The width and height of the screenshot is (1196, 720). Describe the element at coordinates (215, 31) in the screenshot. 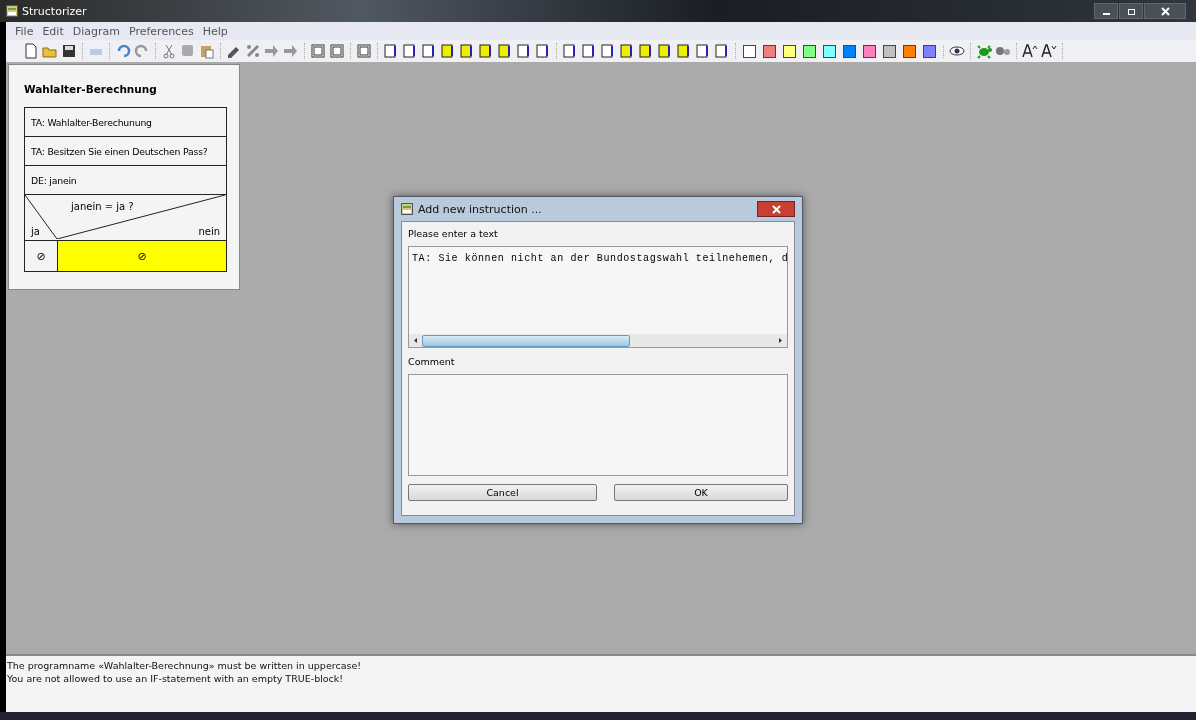

I see `menu-item: Help` at that location.